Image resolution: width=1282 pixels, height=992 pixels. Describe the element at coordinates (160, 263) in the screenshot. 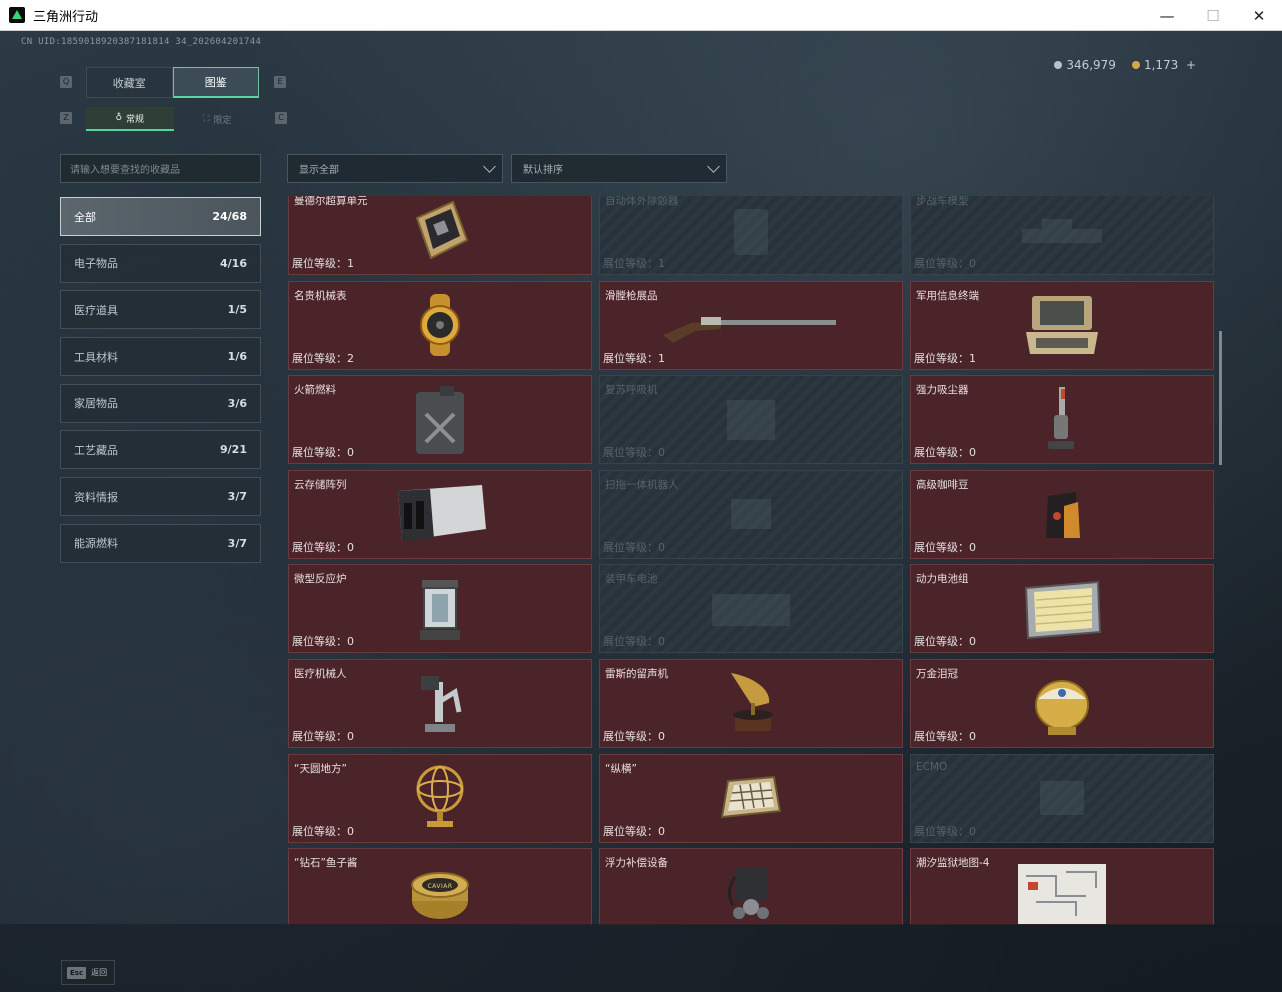

I see `category-item: 电子物品 4/16` at that location.